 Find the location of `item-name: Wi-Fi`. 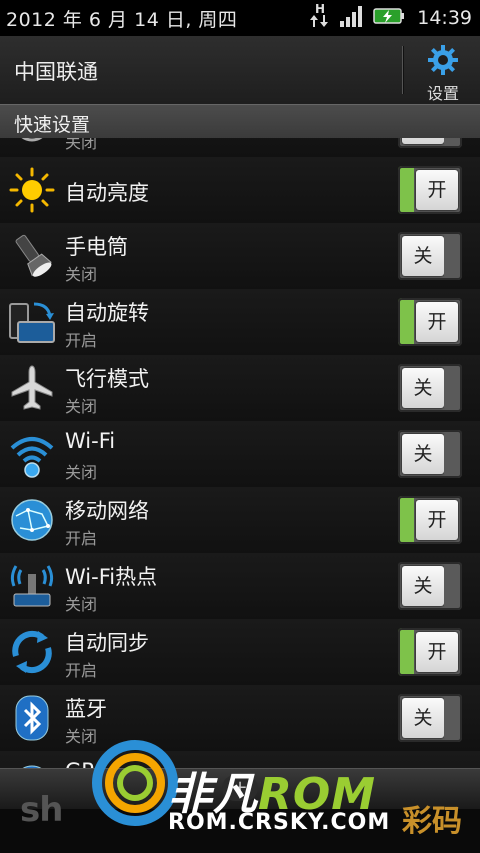

item-name: Wi-Fi is located at coordinates (90, 441).